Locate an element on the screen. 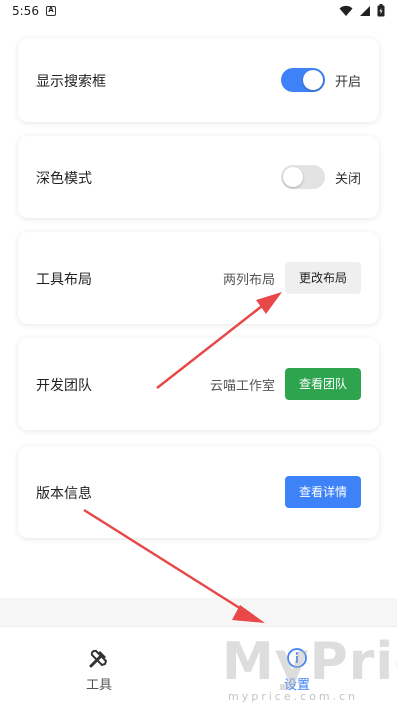 The height and width of the screenshot is (705, 397). dark-mode-label: 深色模式 is located at coordinates (64, 179).